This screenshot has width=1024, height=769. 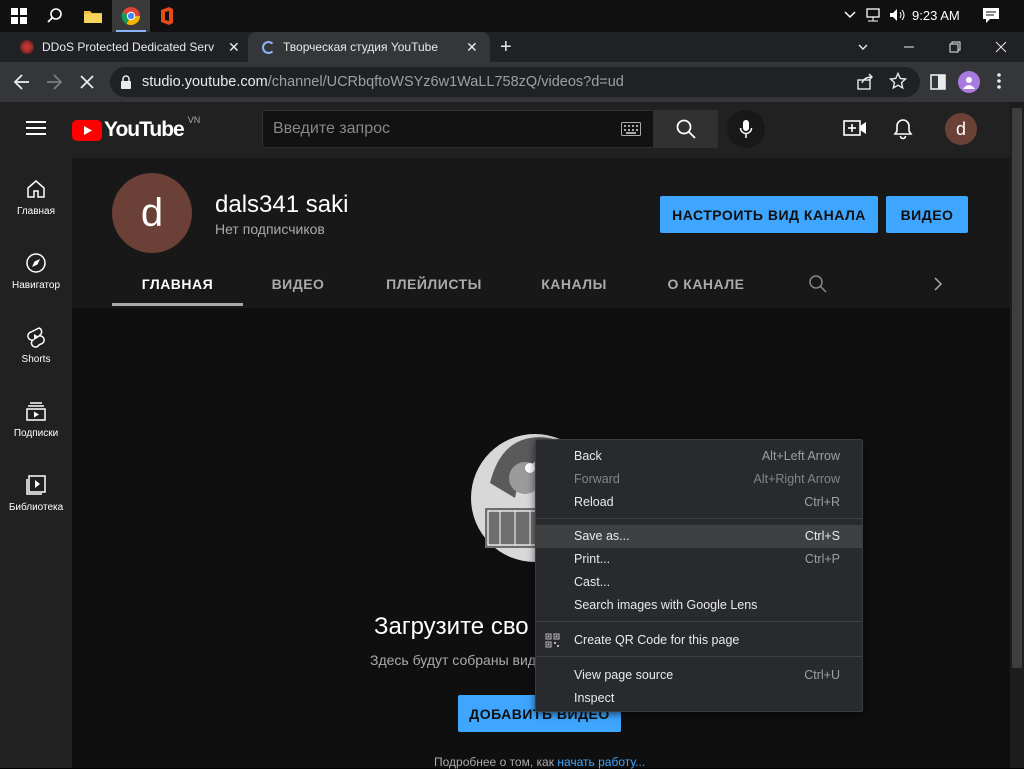 I want to click on tab-label: ПЛЕЙЛИСТЫ, so click(x=434, y=284).